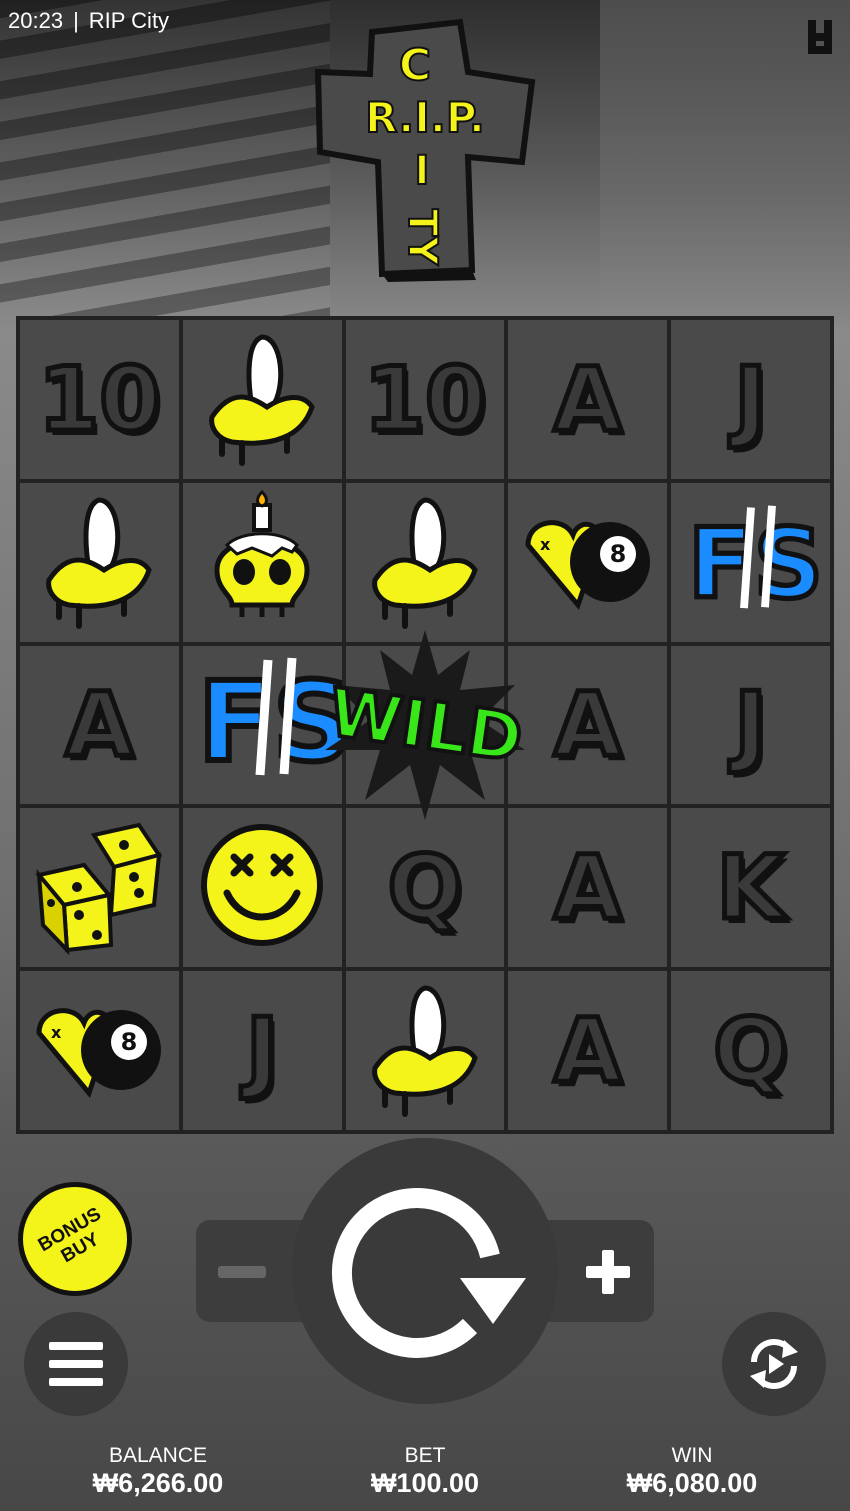 The width and height of the screenshot is (850, 1511). I want to click on hacksaw-logo-icon, so click(820, 37).